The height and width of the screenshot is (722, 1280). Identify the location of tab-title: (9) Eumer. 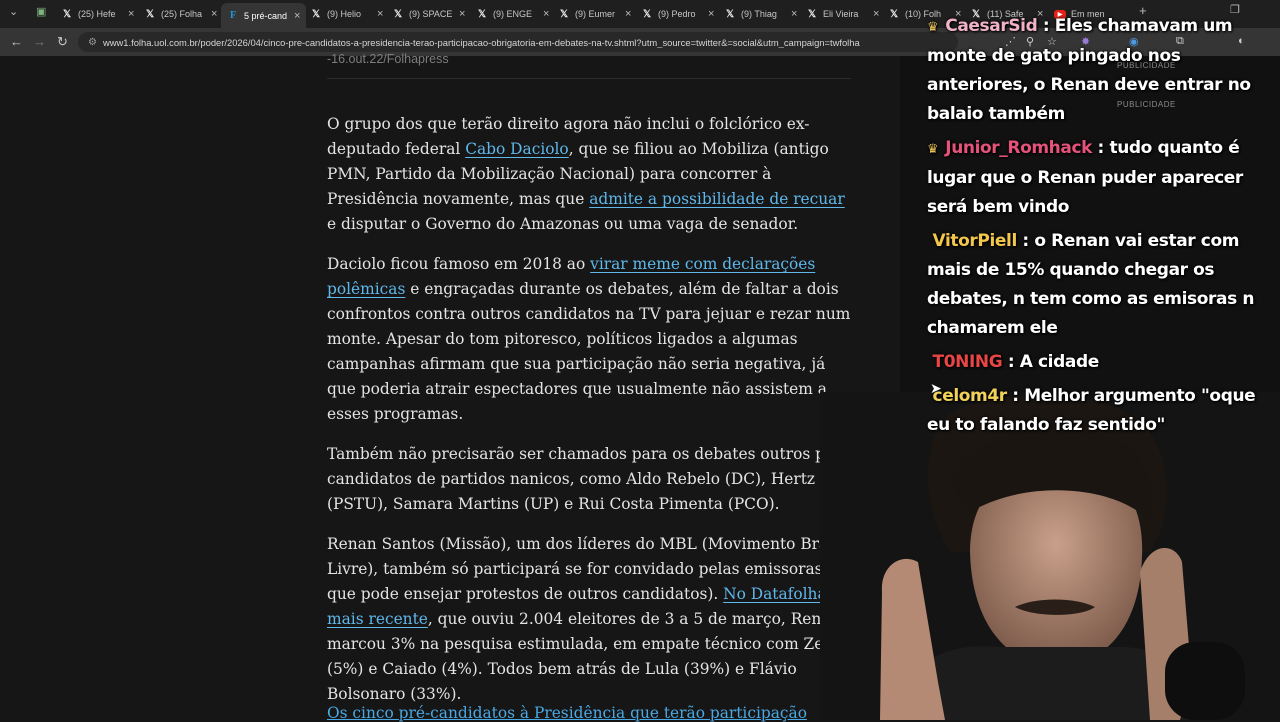
(595, 14).